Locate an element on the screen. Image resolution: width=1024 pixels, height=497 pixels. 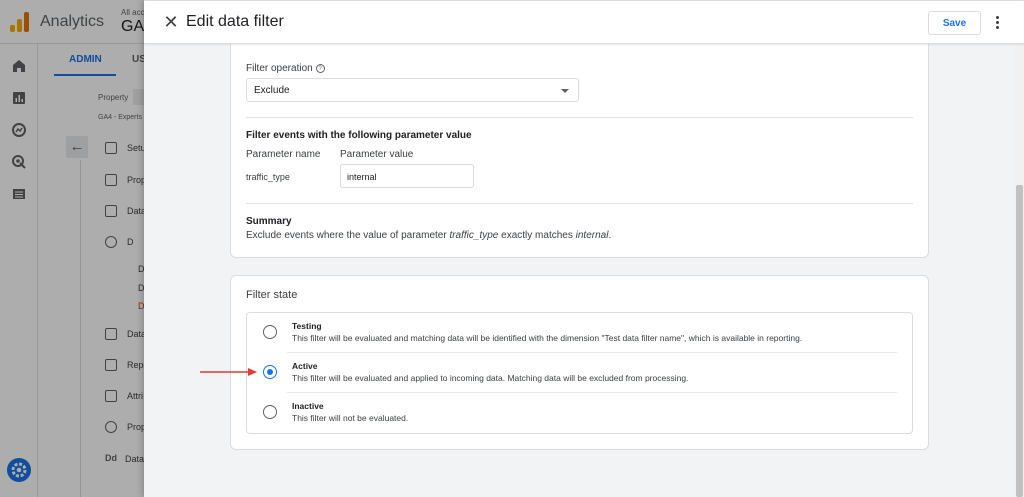
annotation-arrow-icon is located at coordinates (228, 372).